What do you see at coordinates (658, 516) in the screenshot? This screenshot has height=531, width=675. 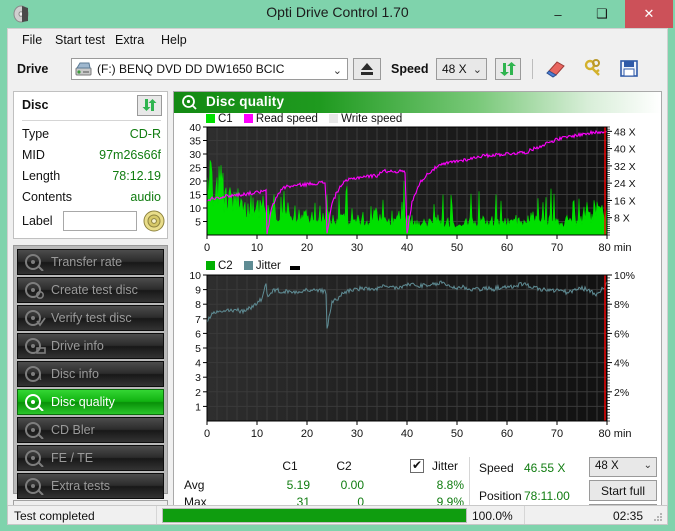 I see `resize-grip-icon` at bounding box center [658, 516].